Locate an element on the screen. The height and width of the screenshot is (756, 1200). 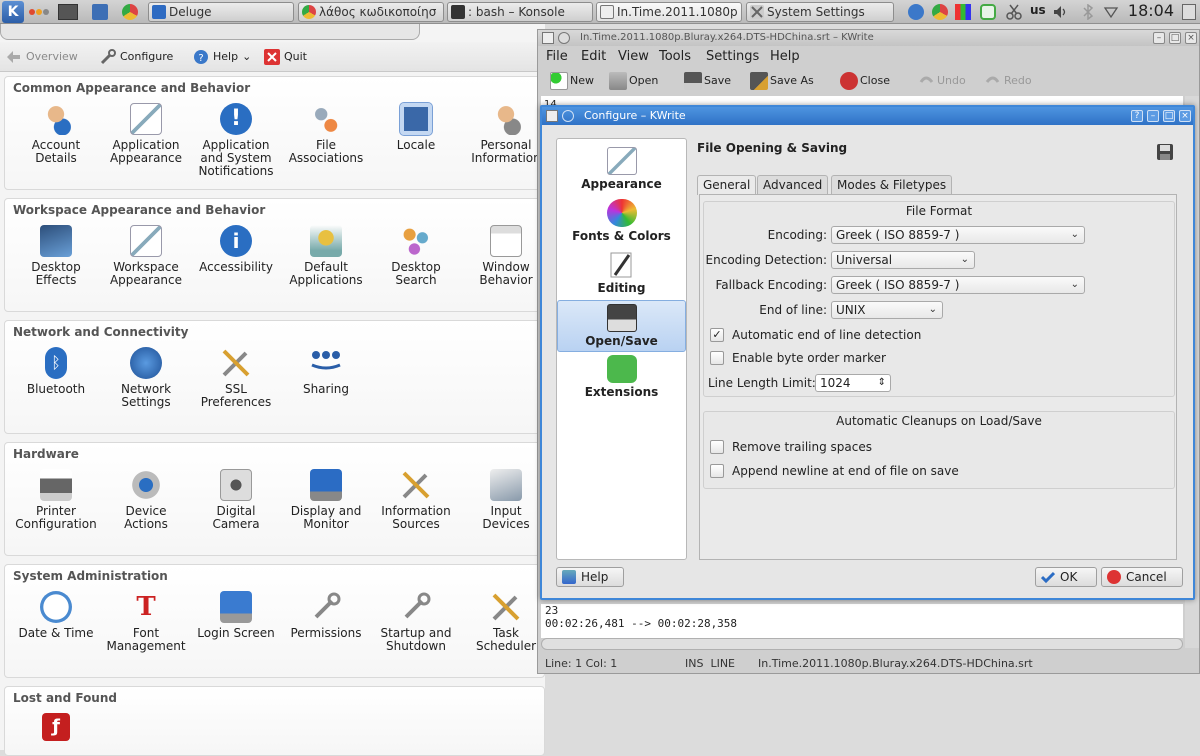
dolphin-icon is located at coordinates (100, 12).